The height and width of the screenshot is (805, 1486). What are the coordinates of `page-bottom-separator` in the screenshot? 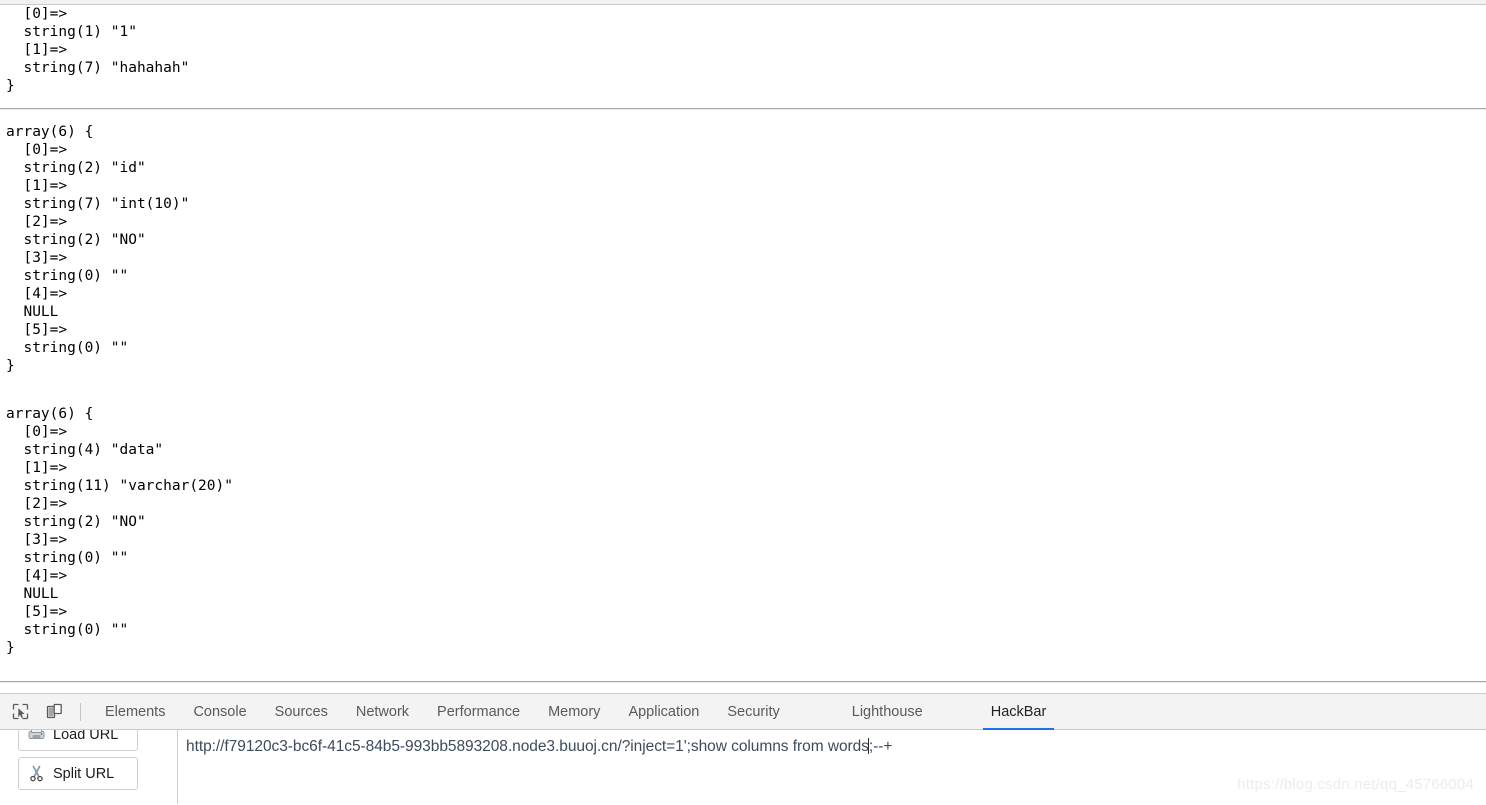 It's located at (743, 682).